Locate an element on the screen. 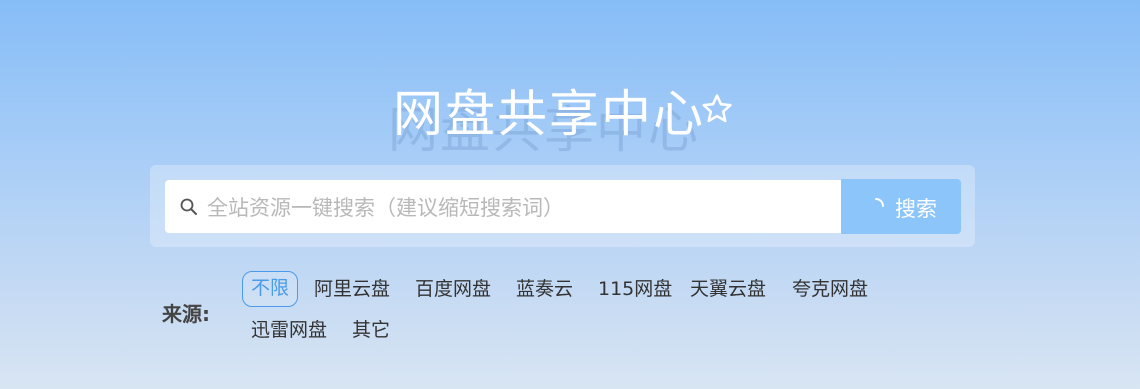 Image resolution: width=1140 pixels, height=389 pixels. source-option-other: 其它 is located at coordinates (371, 330).